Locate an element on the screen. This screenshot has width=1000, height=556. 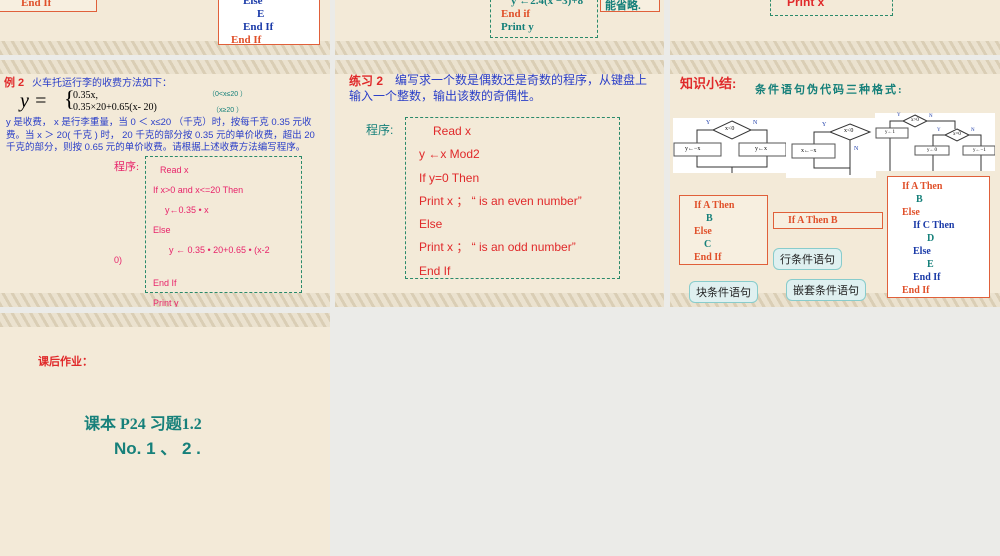
flowchart-cond: x=0 is located at coordinates (957, 134).